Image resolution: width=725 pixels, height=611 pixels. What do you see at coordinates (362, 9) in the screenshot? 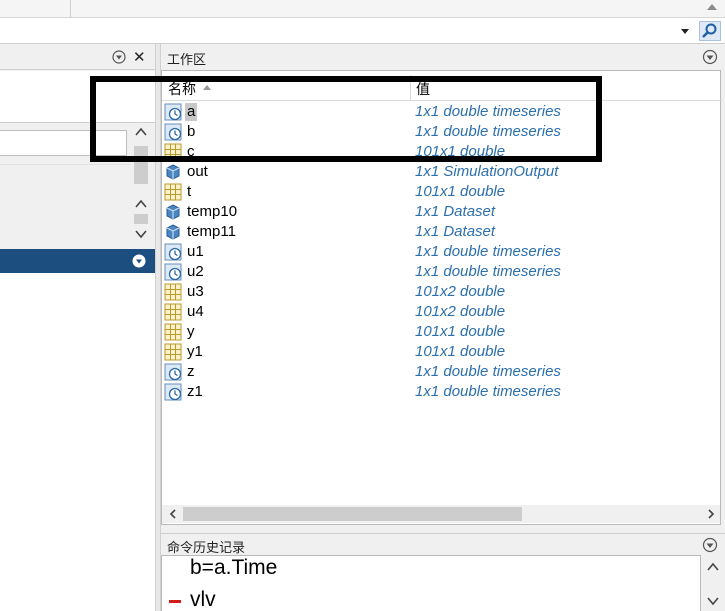
I see `top-toolbar-strip` at bounding box center [362, 9].